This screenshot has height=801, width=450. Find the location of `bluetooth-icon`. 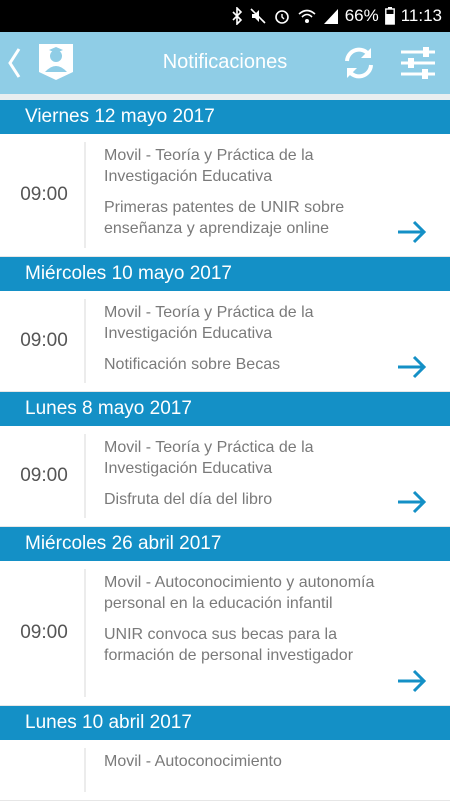

bluetooth-icon is located at coordinates (237, 16).